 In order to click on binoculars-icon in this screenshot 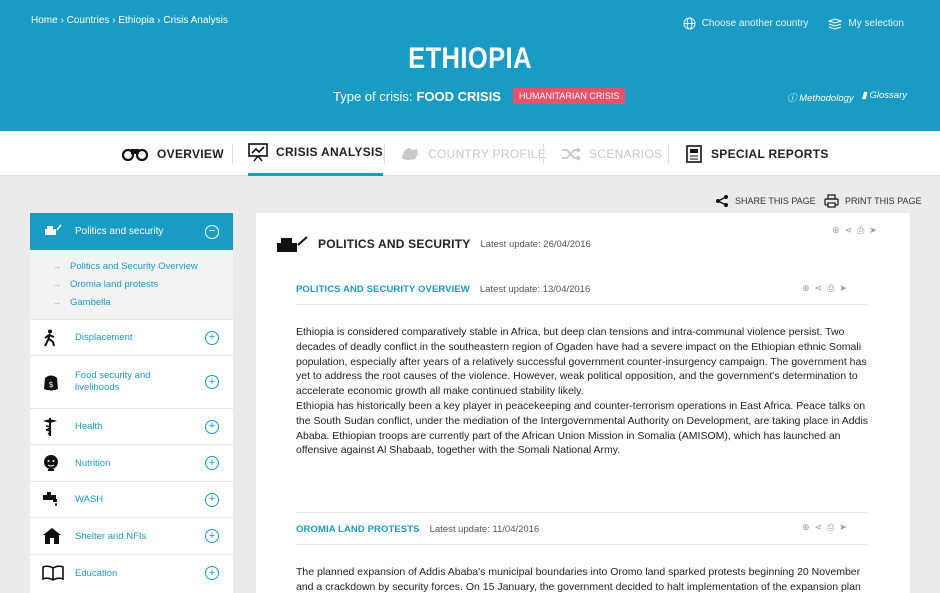, I will do `click(135, 154)`.